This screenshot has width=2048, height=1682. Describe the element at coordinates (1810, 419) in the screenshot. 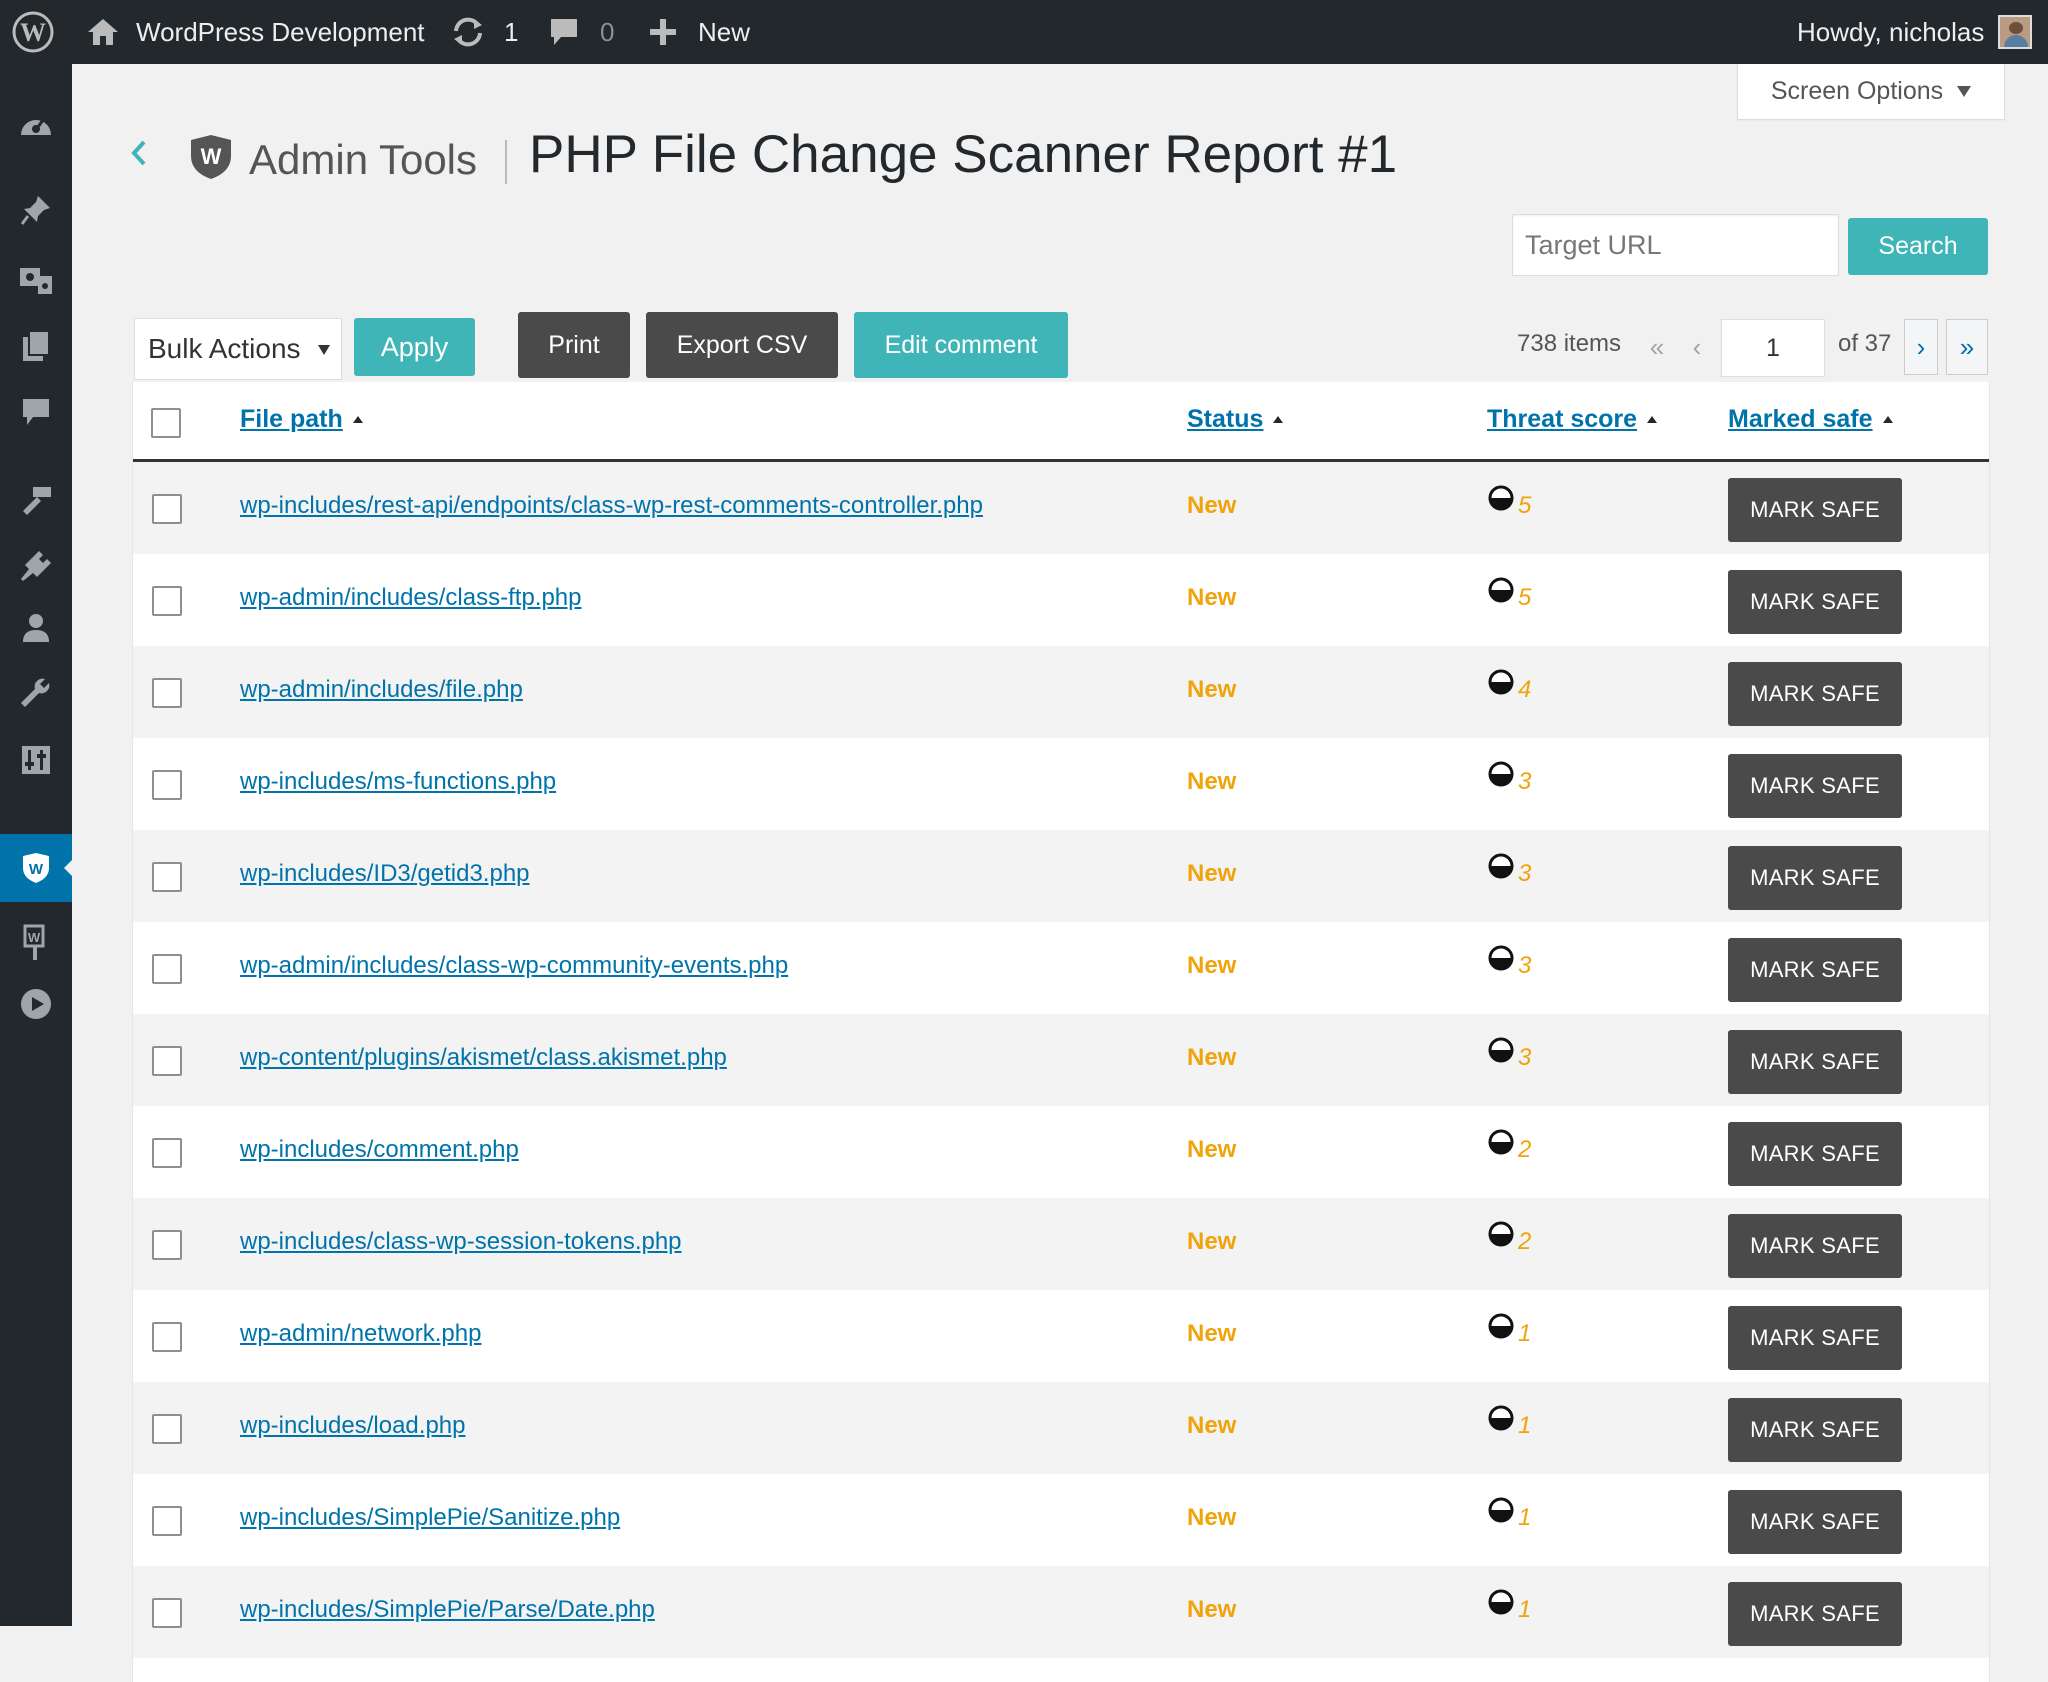

I see `column-marked-safe: Marked safe` at that location.